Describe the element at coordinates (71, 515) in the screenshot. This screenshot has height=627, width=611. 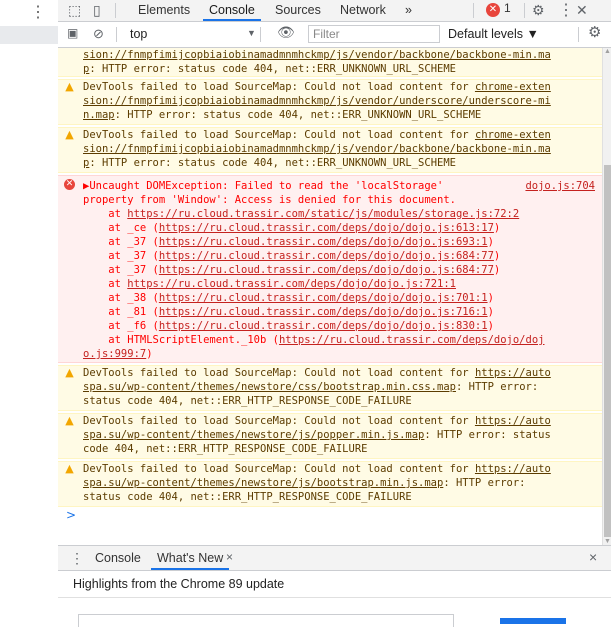
I see `console-prompt-icon: >` at that location.